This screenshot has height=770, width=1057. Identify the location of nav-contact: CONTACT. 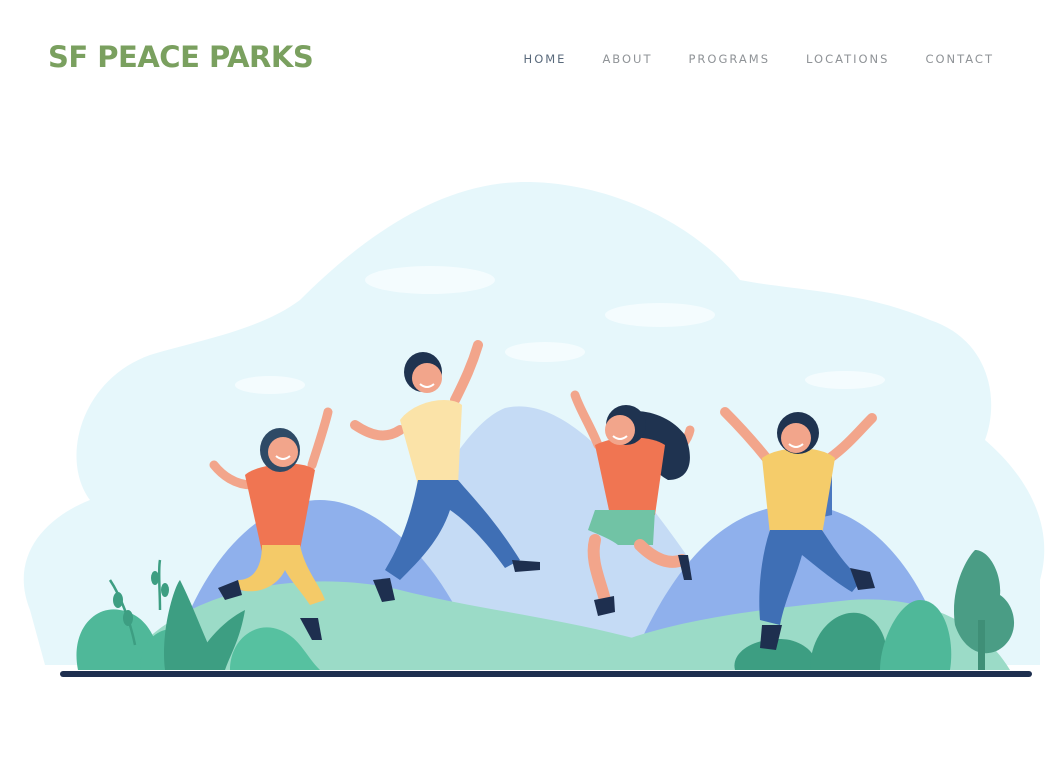
(959, 59).